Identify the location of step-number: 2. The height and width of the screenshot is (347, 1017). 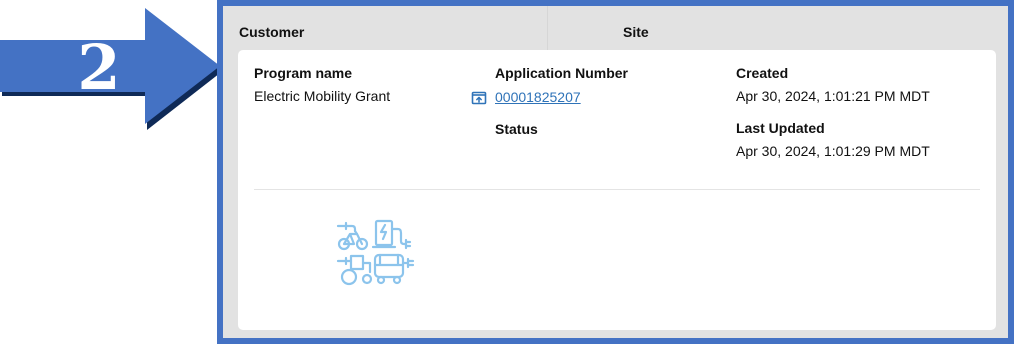
(99, 67).